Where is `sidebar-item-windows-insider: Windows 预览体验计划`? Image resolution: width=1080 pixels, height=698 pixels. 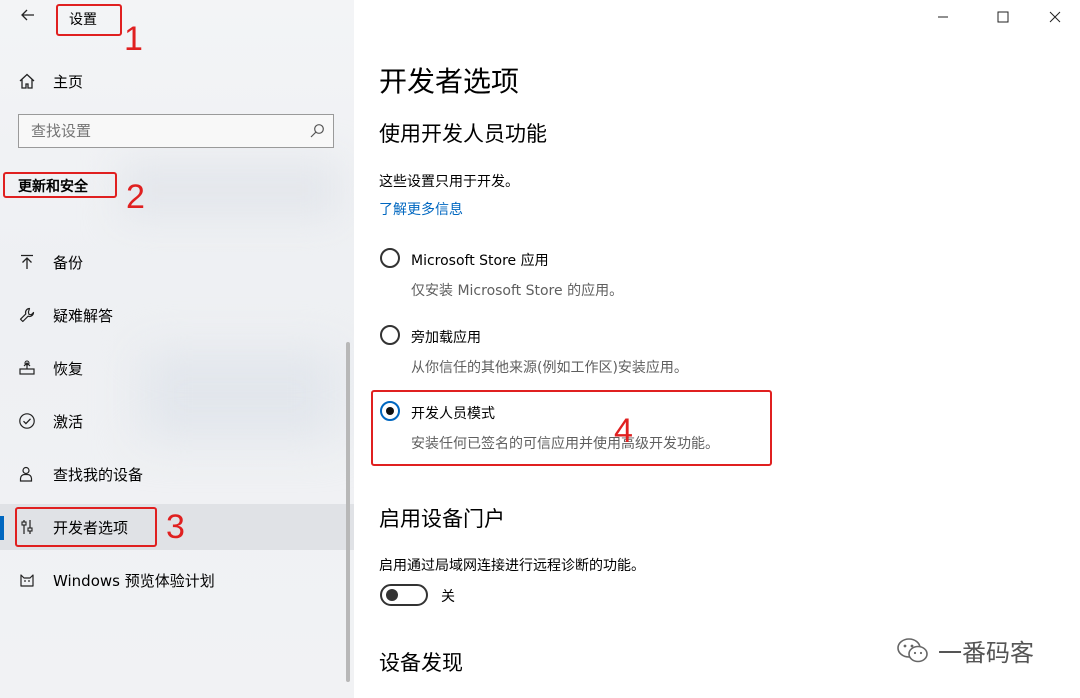 sidebar-item-windows-insider: Windows 预览体验计划 is located at coordinates (177, 580).